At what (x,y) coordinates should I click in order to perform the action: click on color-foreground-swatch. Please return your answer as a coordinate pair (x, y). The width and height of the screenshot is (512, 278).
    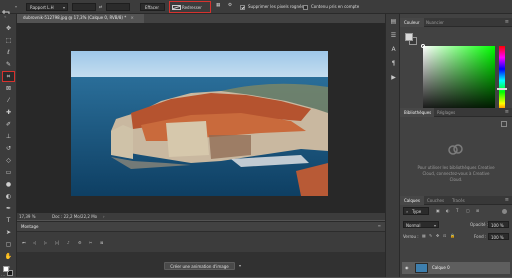
    Looking at the image, I should click on (409, 37).